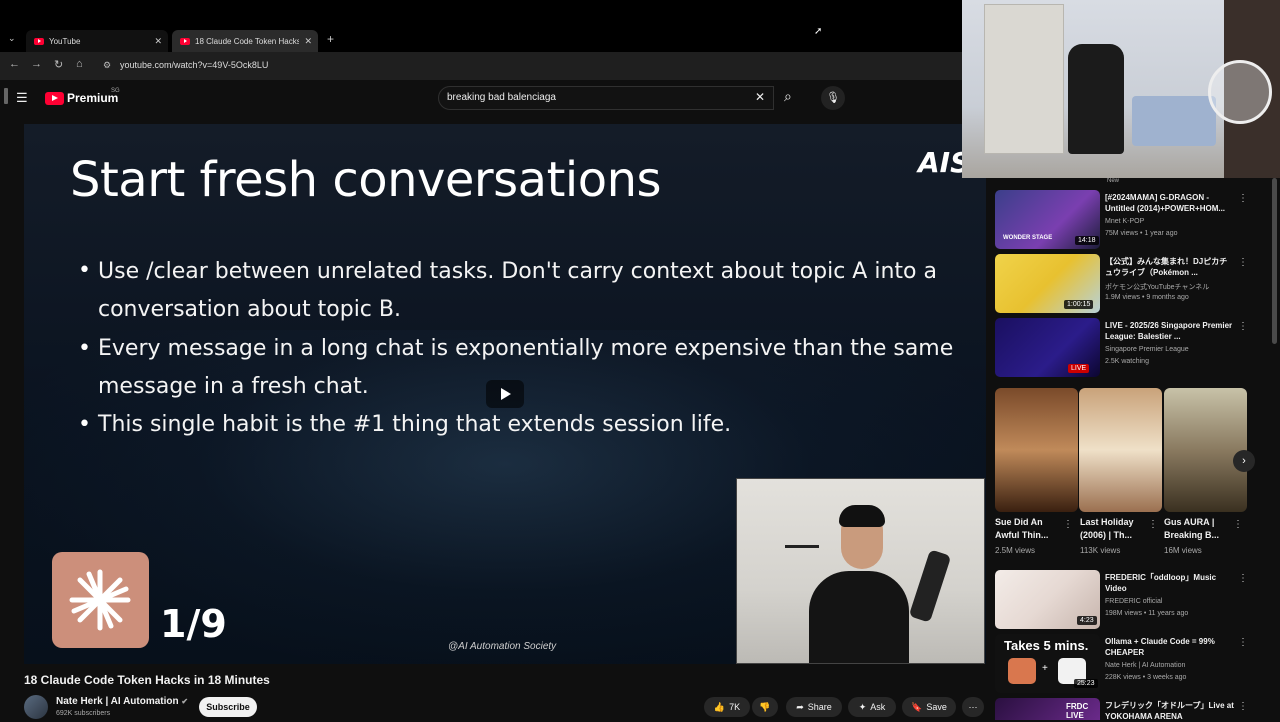 The width and height of the screenshot is (1280, 722). I want to click on dislike-button: 👎, so click(765, 707).